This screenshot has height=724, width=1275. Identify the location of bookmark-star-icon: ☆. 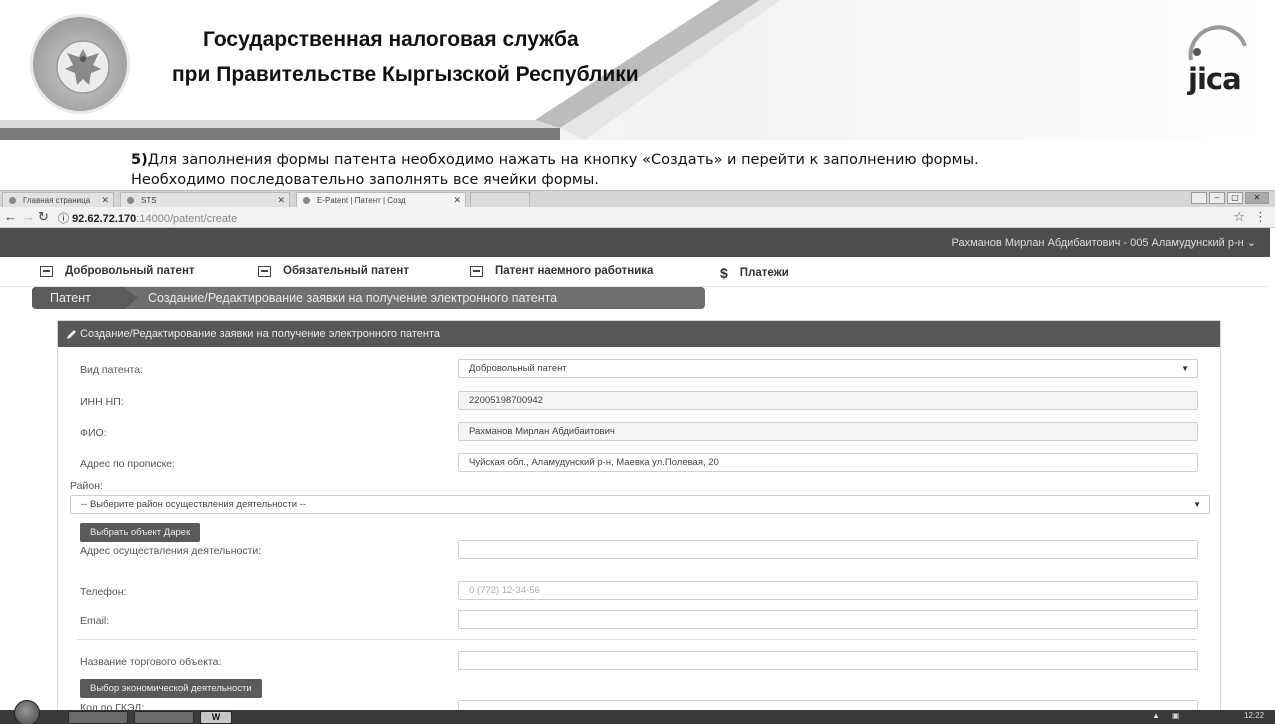
(1239, 217).